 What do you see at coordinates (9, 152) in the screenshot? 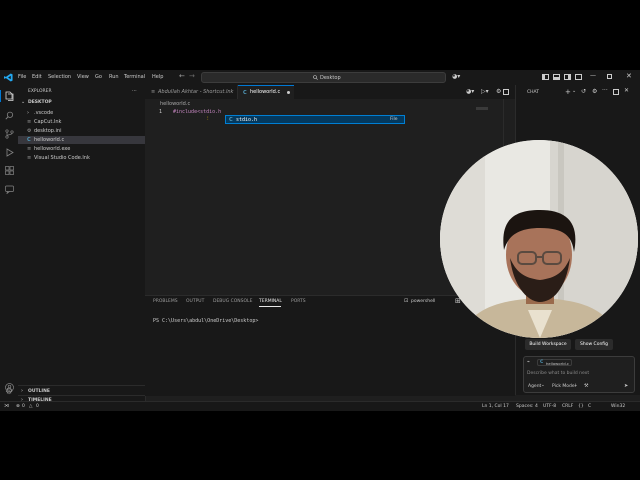
I see `run-debug-icon` at bounding box center [9, 152].